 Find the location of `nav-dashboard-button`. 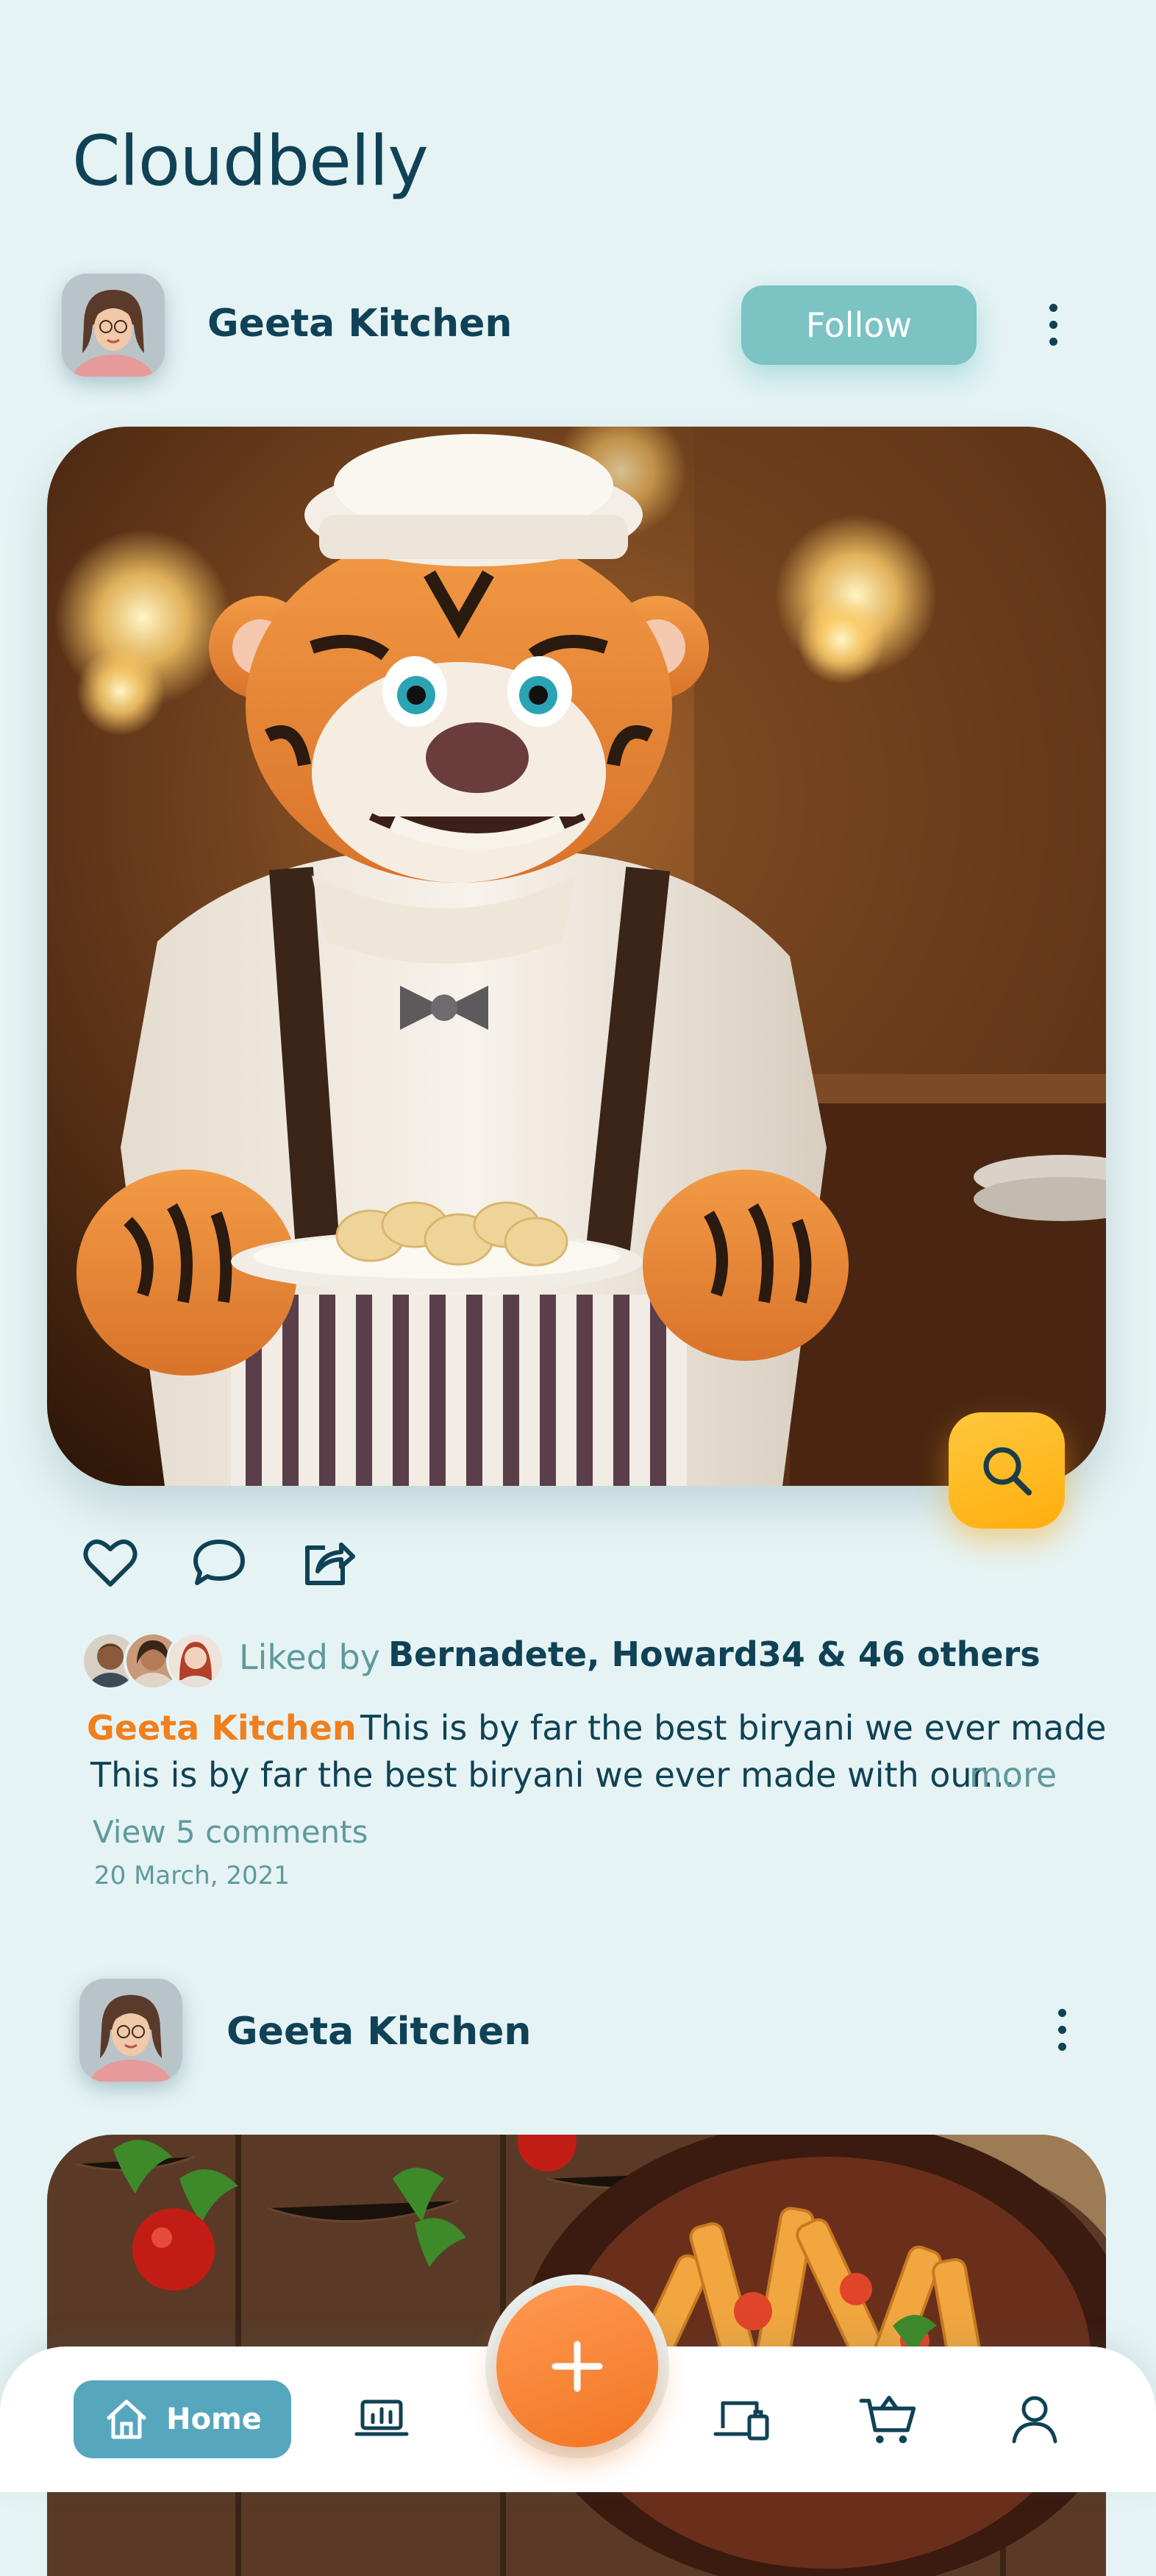

nav-dashboard-button is located at coordinates (382, 2419).